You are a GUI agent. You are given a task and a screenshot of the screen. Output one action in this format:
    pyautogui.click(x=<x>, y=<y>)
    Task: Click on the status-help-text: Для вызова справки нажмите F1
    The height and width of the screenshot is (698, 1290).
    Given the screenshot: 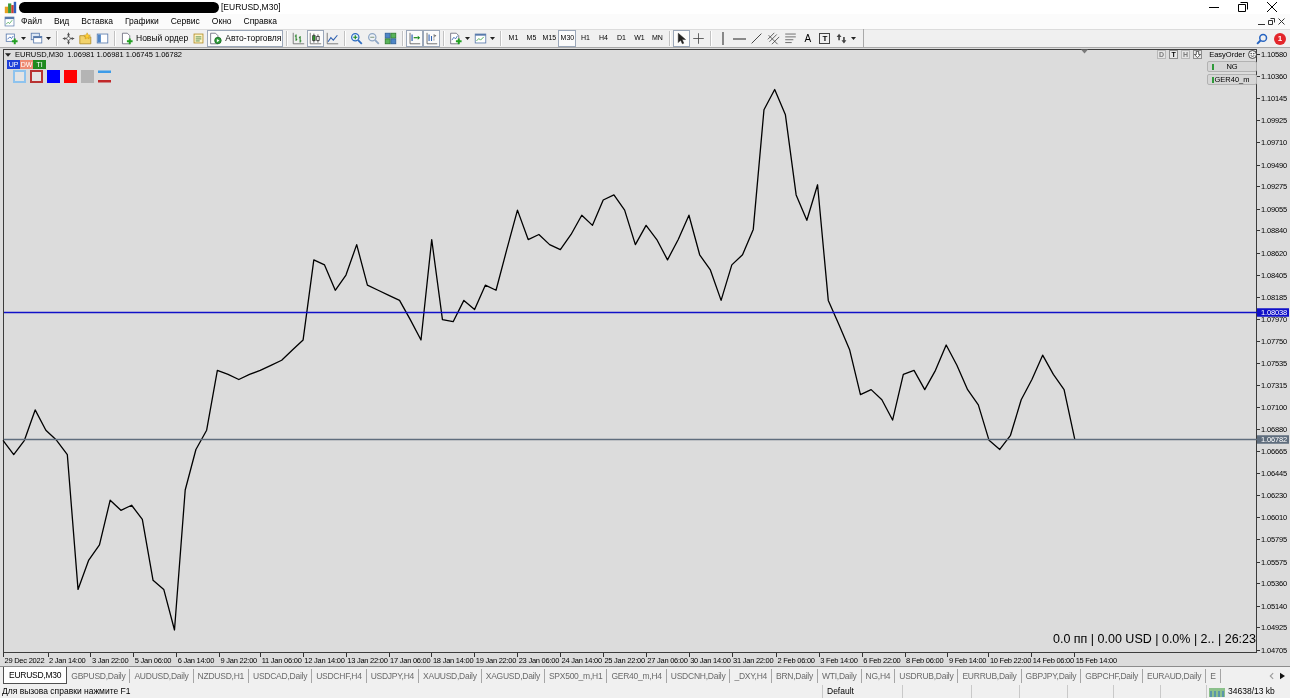 What is the action you would take?
    pyautogui.click(x=66, y=691)
    